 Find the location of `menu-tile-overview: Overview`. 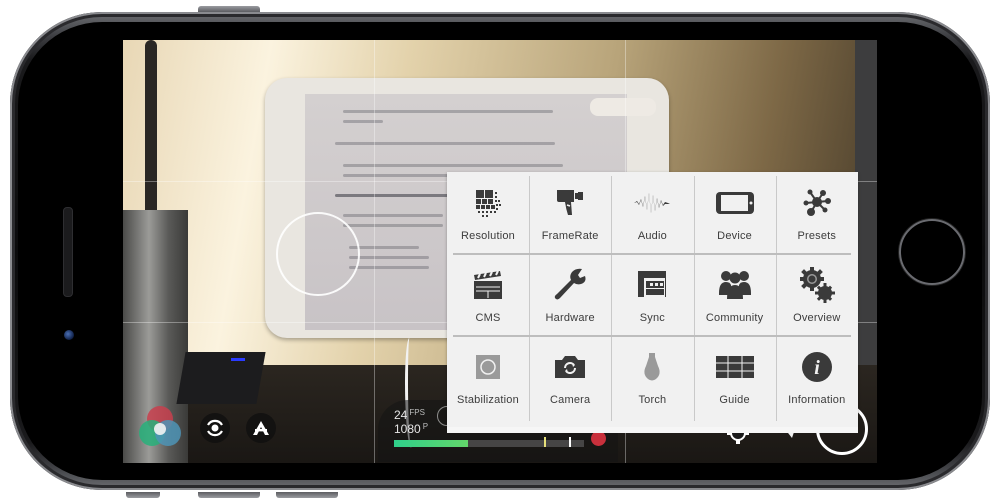

menu-tile-overview: Overview is located at coordinates (817, 295).